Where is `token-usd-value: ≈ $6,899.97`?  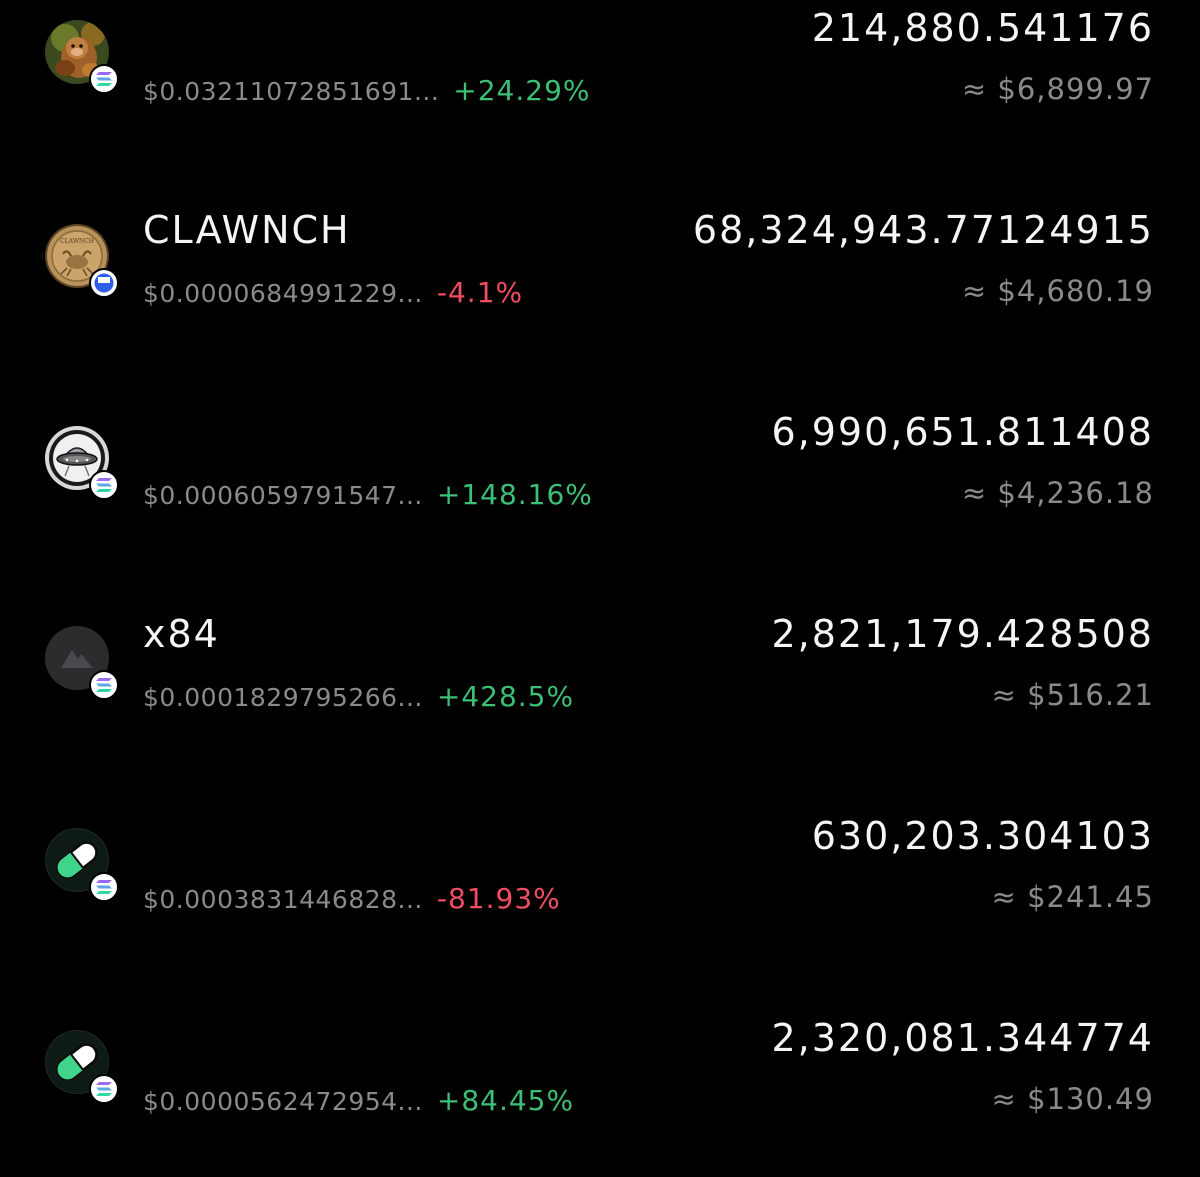 token-usd-value: ≈ $6,899.97 is located at coordinates (1057, 89).